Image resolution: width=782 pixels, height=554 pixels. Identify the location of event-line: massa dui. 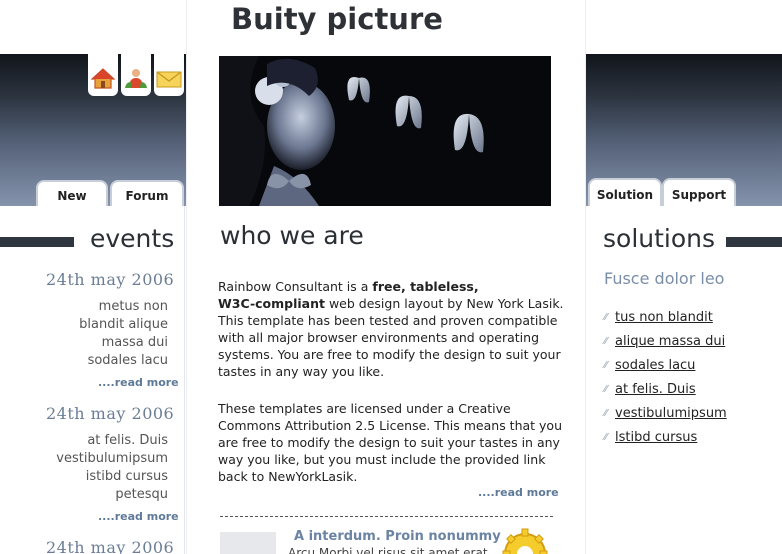
(134, 342).